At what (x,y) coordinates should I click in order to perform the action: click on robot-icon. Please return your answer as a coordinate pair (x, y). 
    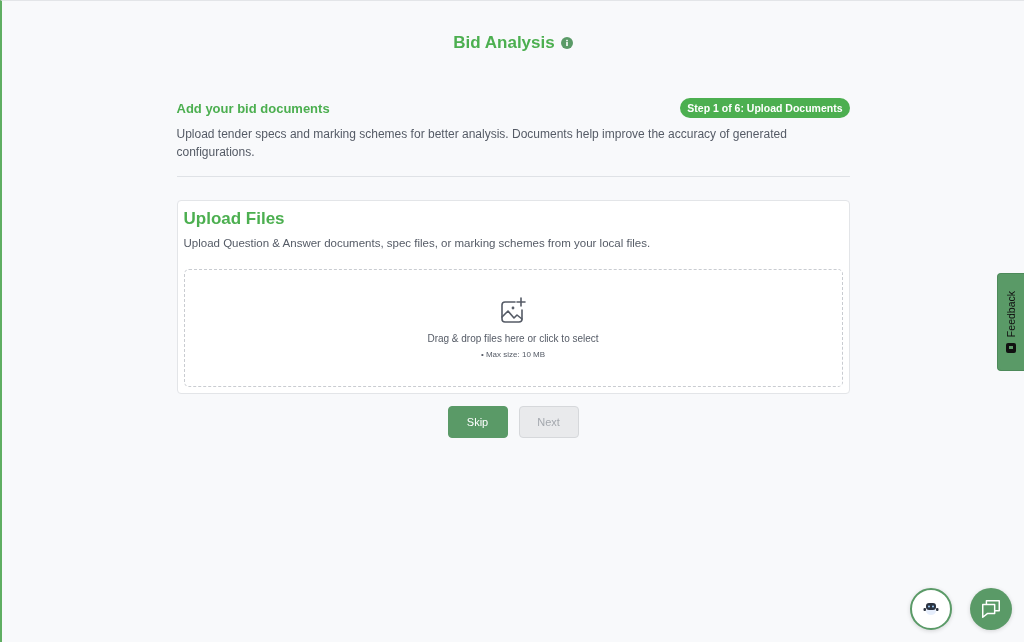
    Looking at the image, I should click on (931, 609).